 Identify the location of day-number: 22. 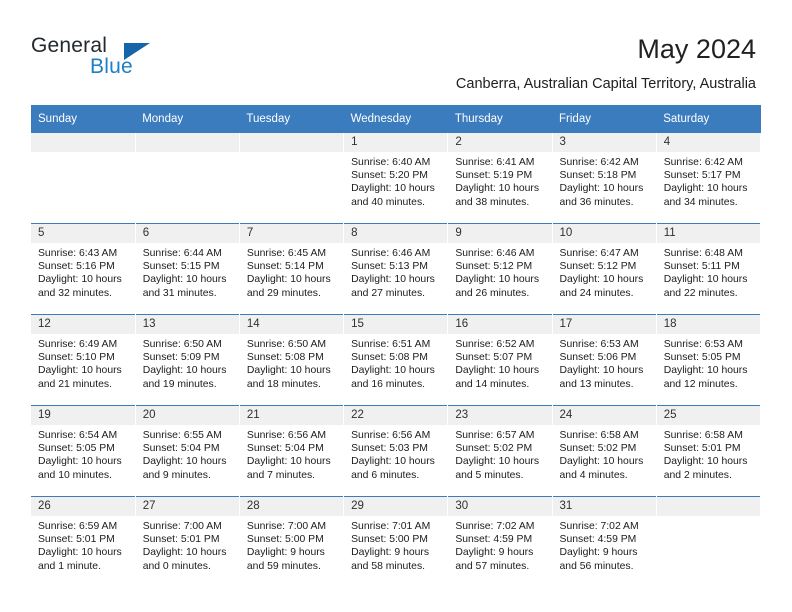
(396, 415).